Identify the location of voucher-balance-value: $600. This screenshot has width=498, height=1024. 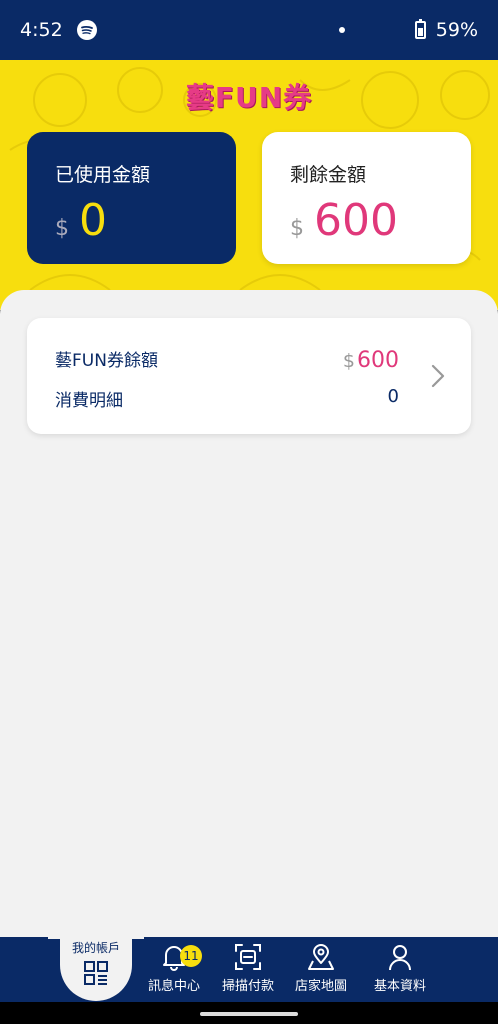
(371, 360).